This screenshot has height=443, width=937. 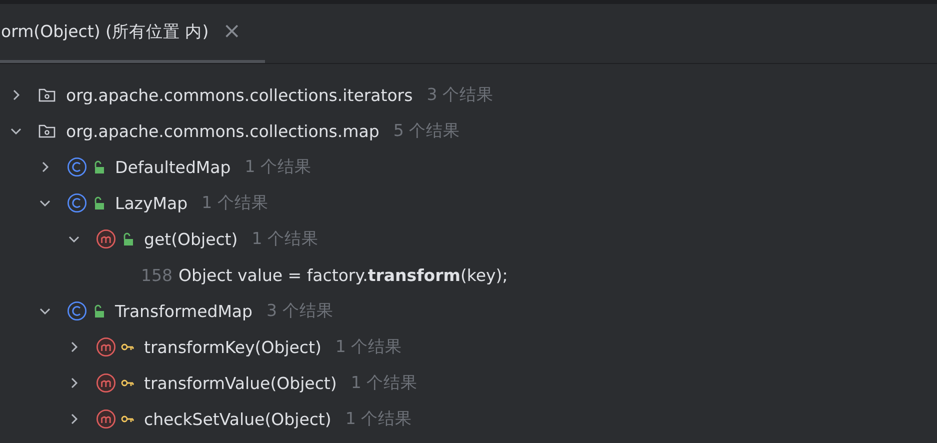 I want to click on method-name: checkSetValue(Object), so click(x=238, y=419).